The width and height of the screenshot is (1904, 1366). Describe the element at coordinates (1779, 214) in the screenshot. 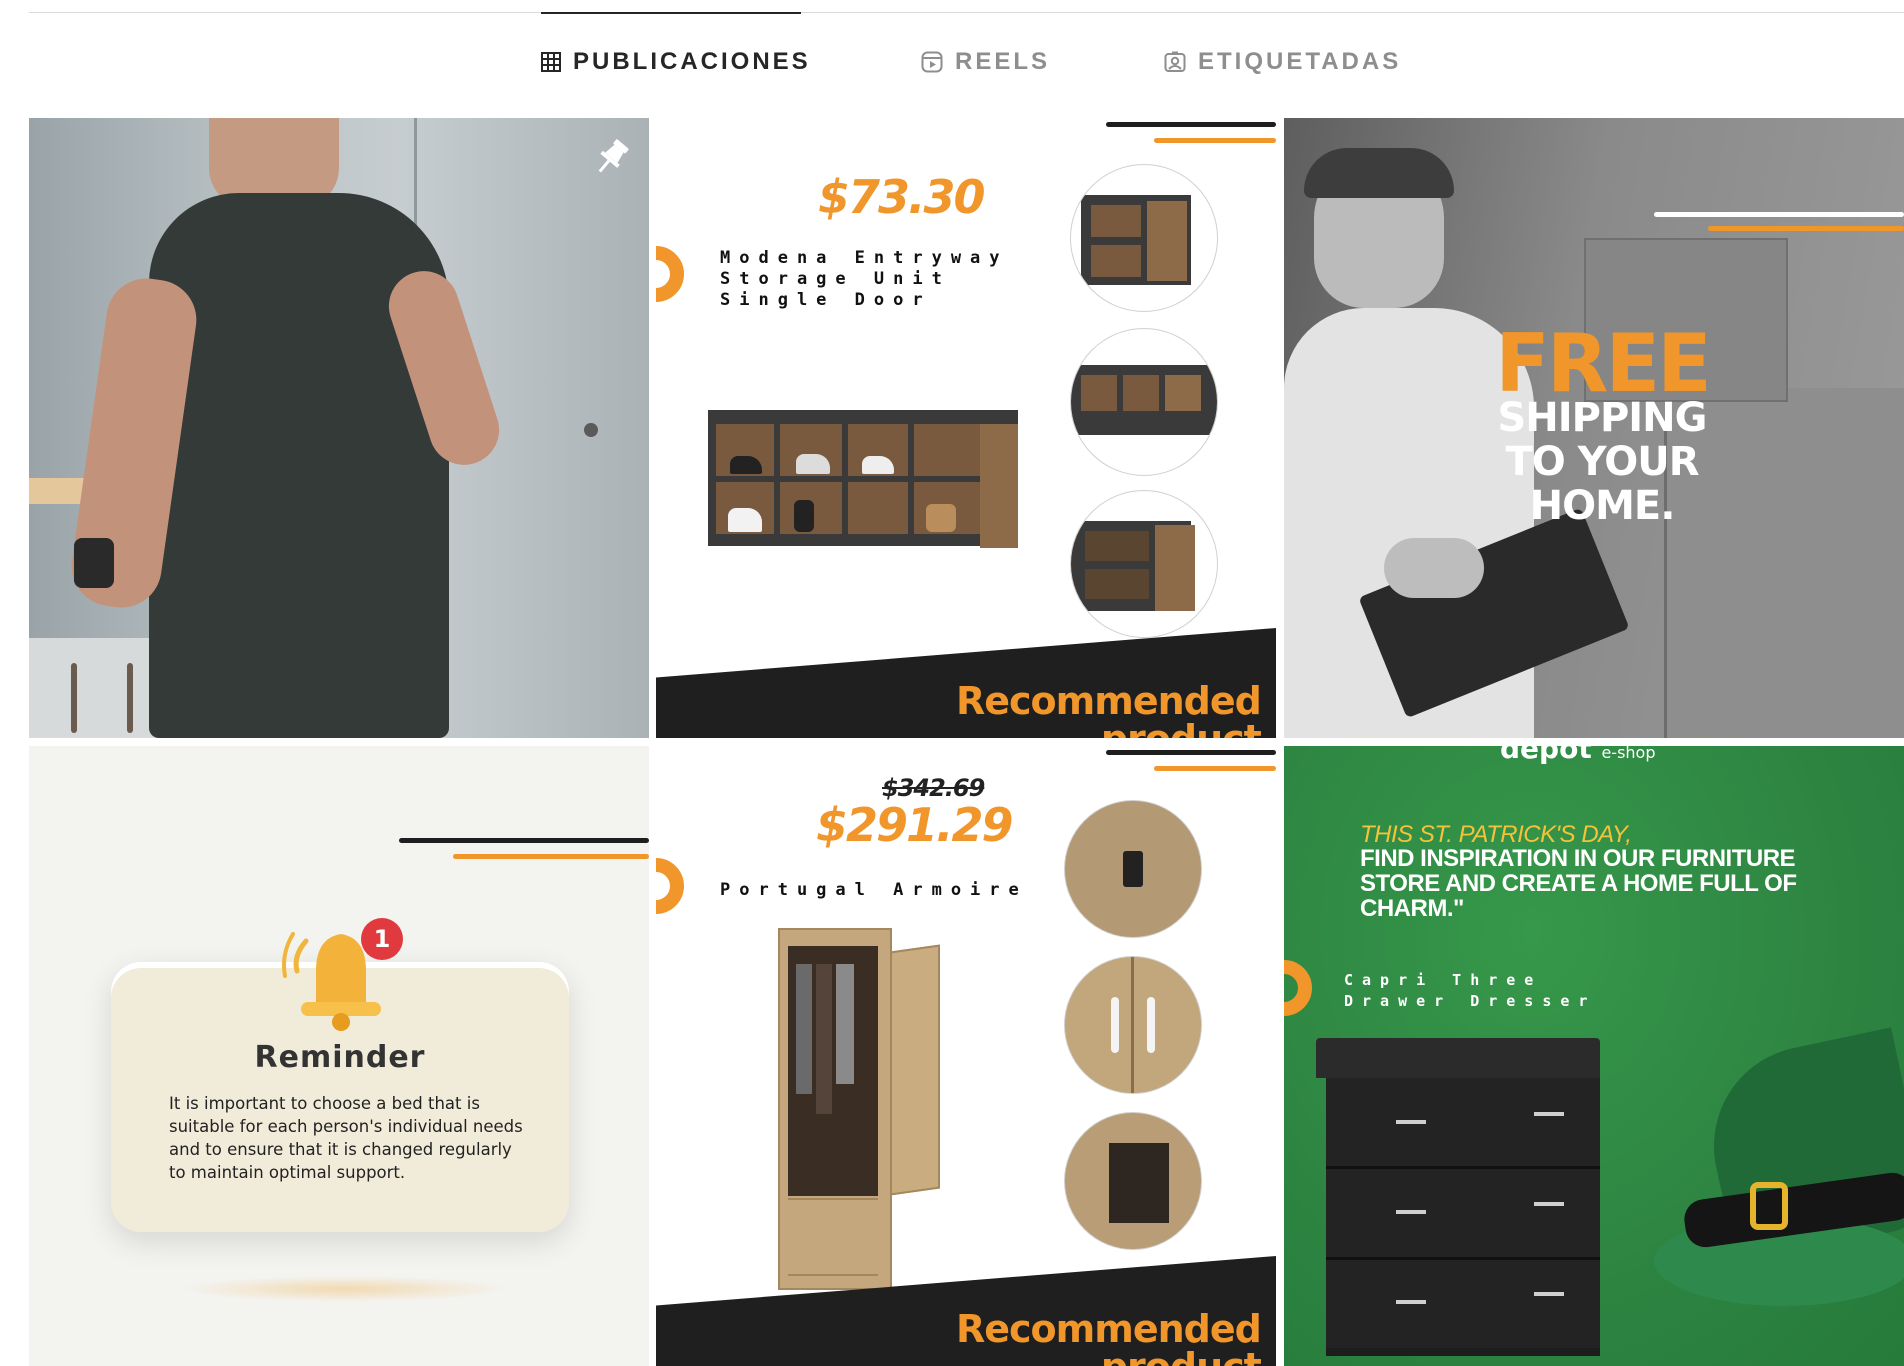

I see `decor-bar-white` at that location.